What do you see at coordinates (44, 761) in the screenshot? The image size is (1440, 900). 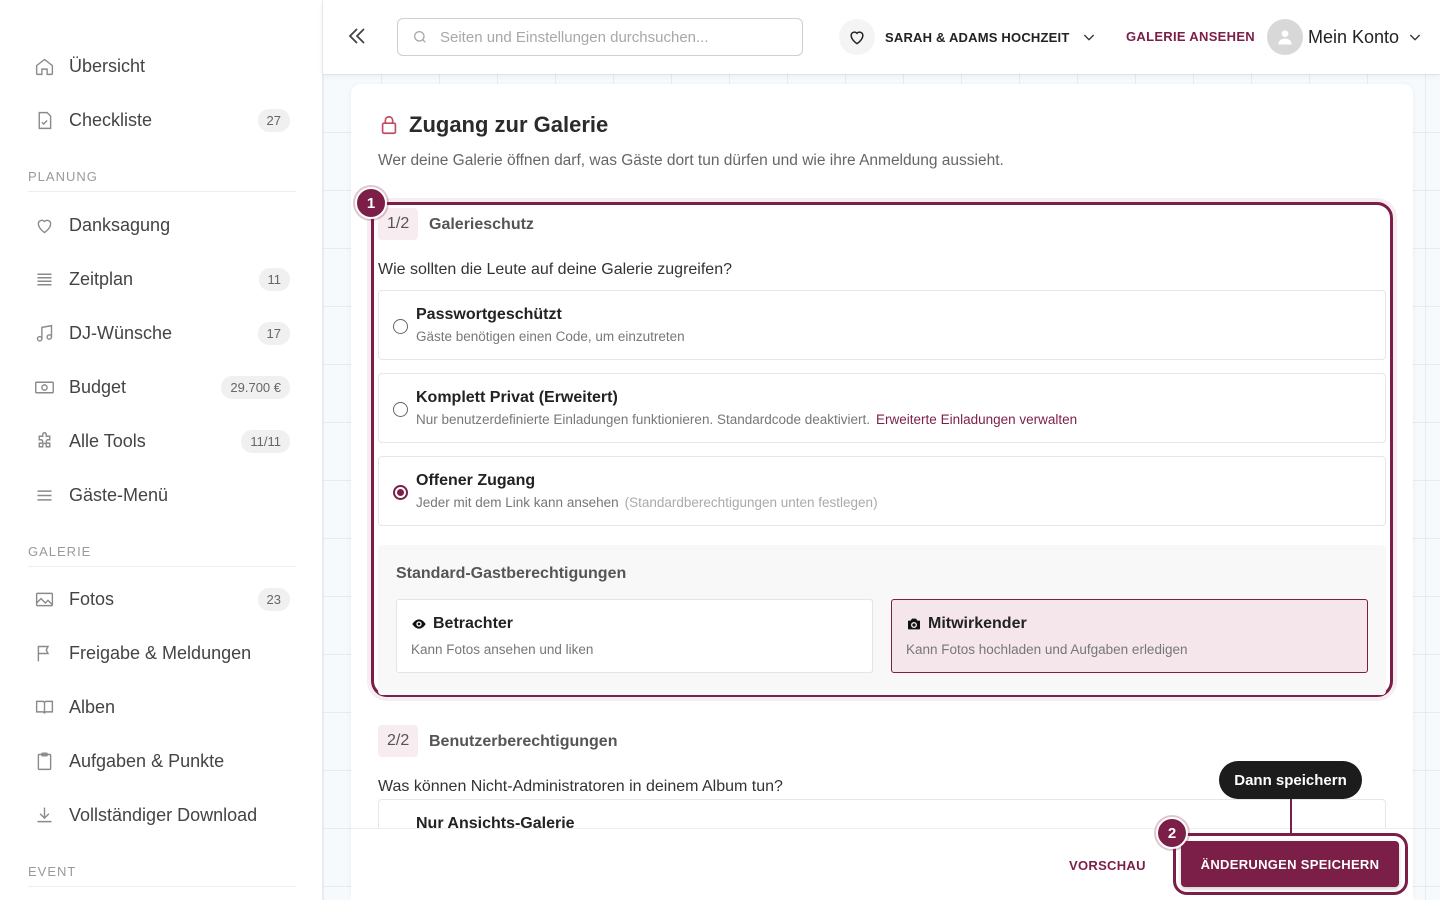 I see `clipboard-icon` at bounding box center [44, 761].